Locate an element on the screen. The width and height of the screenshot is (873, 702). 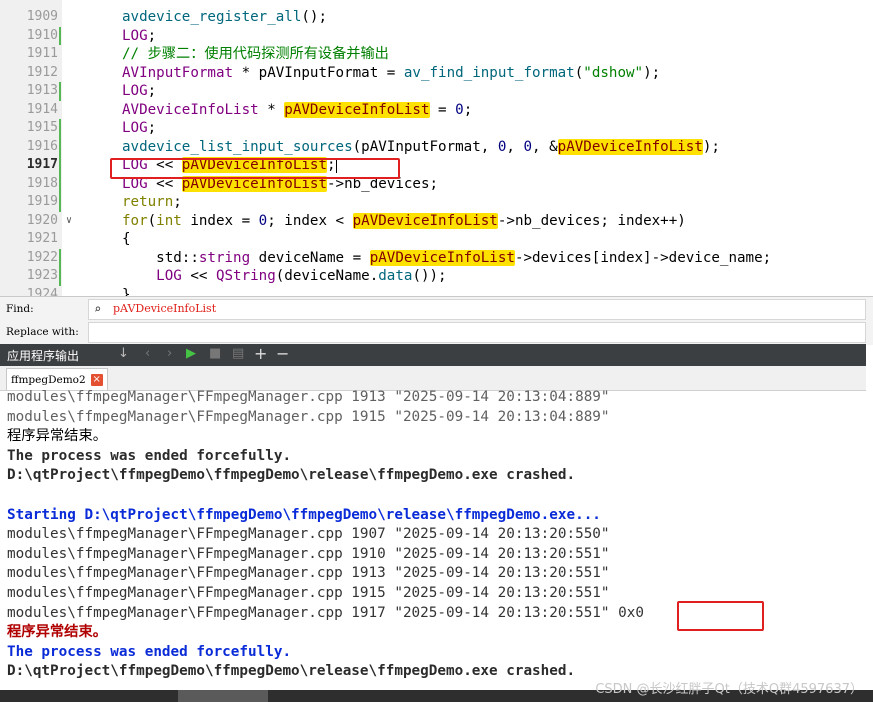
code-token: int is located at coordinates (169, 220).